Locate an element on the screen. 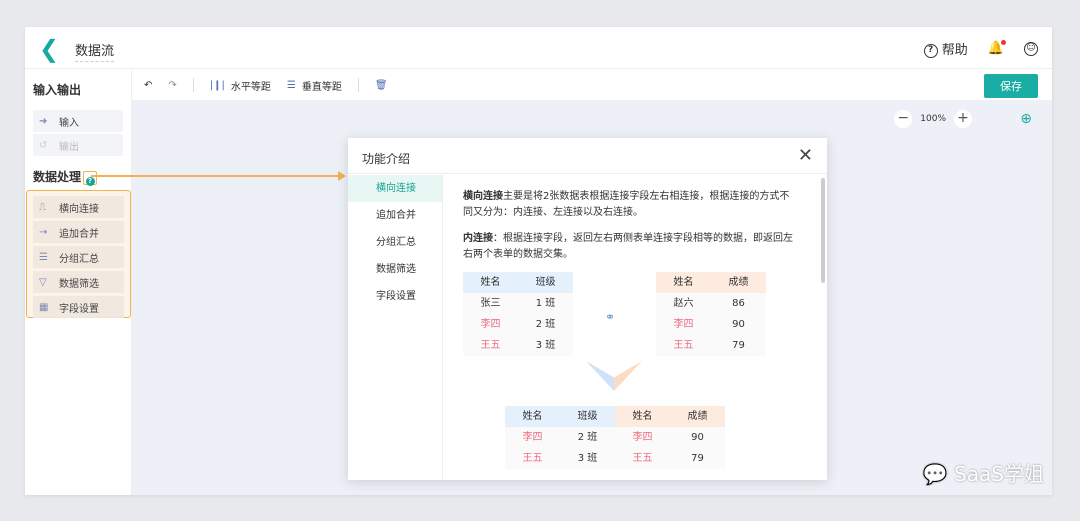 The image size is (1080, 521). undo-icon: ↶ is located at coordinates (148, 85).